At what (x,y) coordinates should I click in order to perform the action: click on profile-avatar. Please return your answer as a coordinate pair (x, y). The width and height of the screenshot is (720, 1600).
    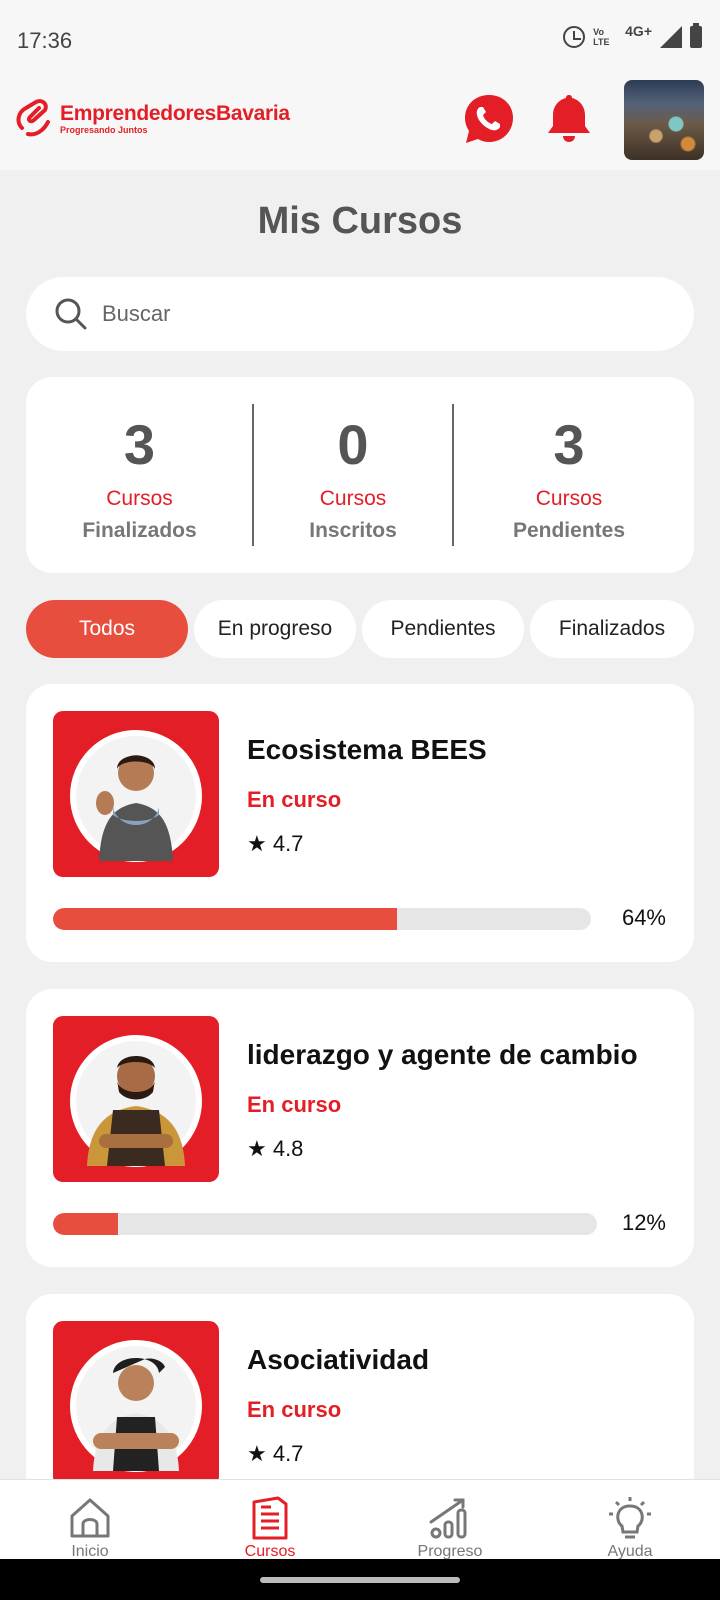
    Looking at the image, I should click on (664, 120).